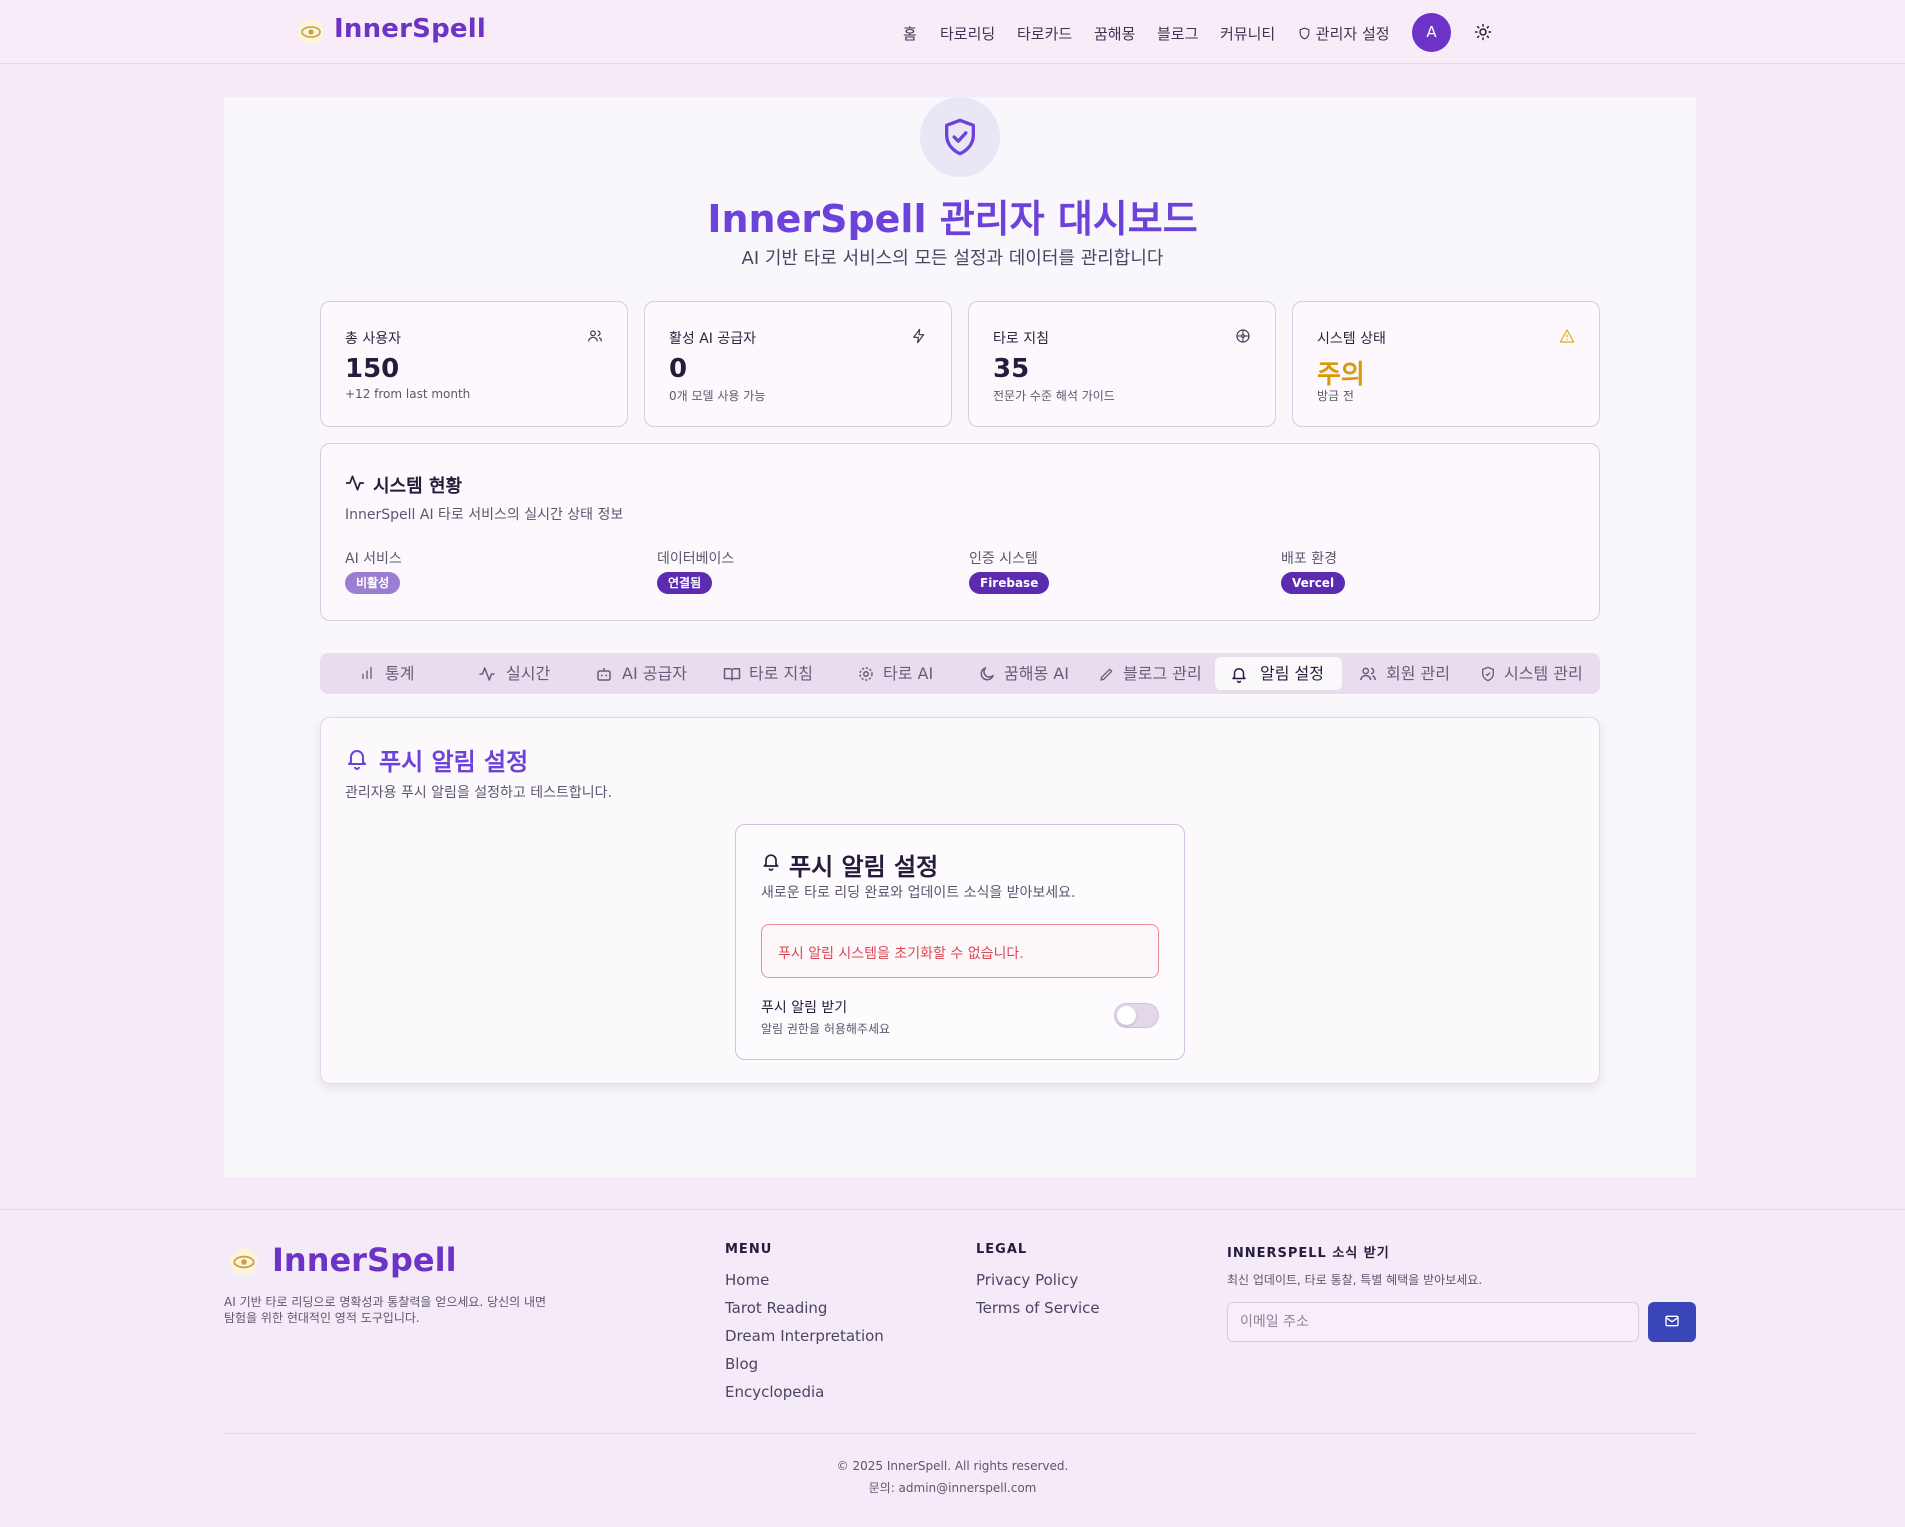 The height and width of the screenshot is (1527, 1905). Describe the element at coordinates (1409, 673) in the screenshot. I see `tab-member-management: 회원 관리` at that location.